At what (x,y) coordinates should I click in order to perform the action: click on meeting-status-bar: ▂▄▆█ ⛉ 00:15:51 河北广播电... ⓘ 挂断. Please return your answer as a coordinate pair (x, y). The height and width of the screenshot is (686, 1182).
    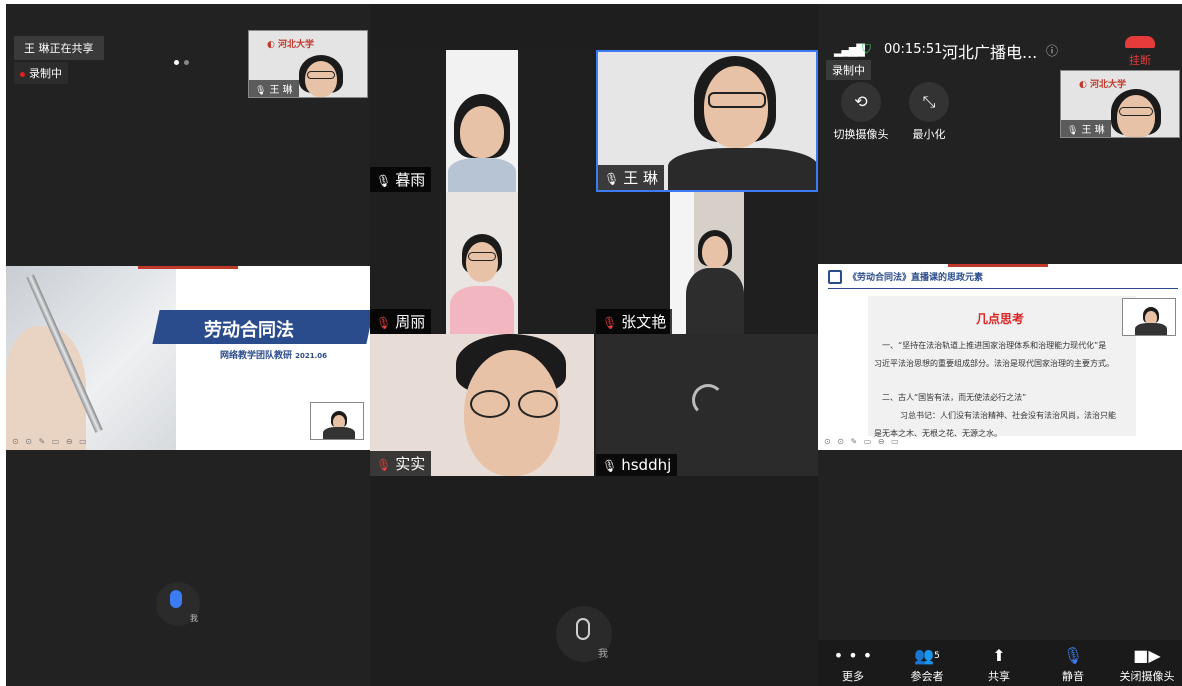
    Looking at the image, I should click on (1000, 51).